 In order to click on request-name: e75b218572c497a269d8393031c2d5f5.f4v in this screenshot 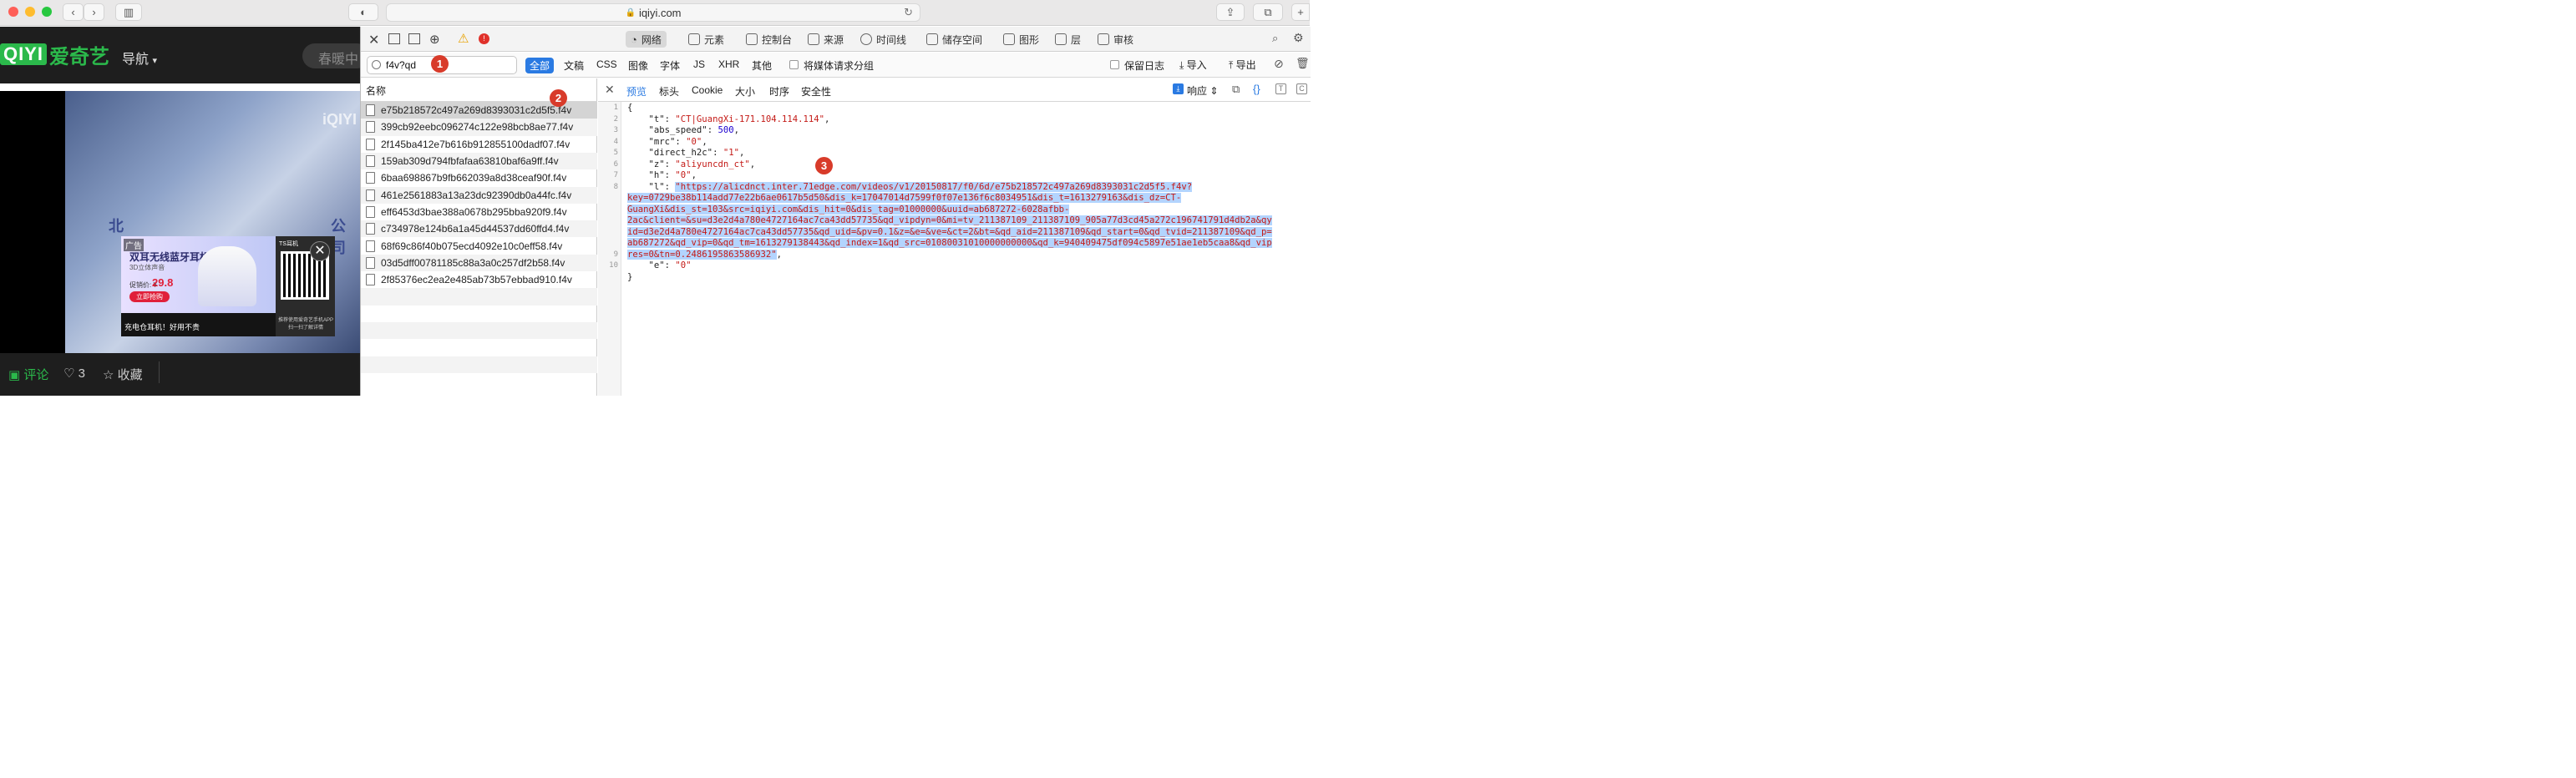, I will do `click(476, 111)`.